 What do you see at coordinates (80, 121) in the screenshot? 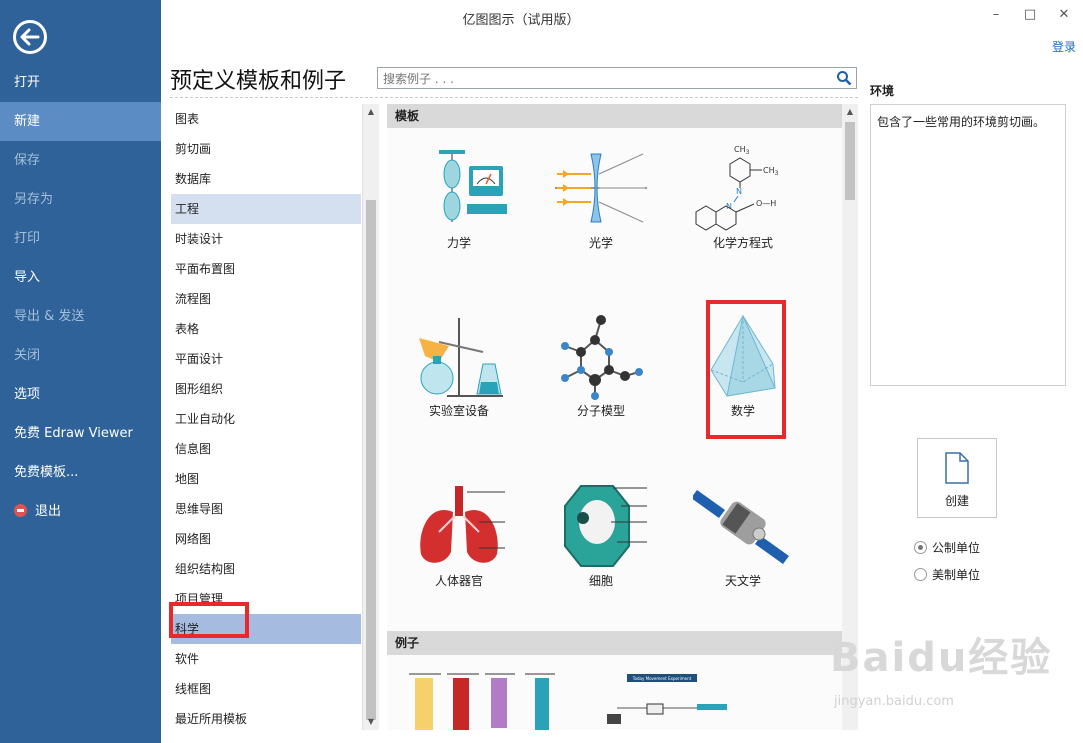
I see `menu-new: 新建` at bounding box center [80, 121].